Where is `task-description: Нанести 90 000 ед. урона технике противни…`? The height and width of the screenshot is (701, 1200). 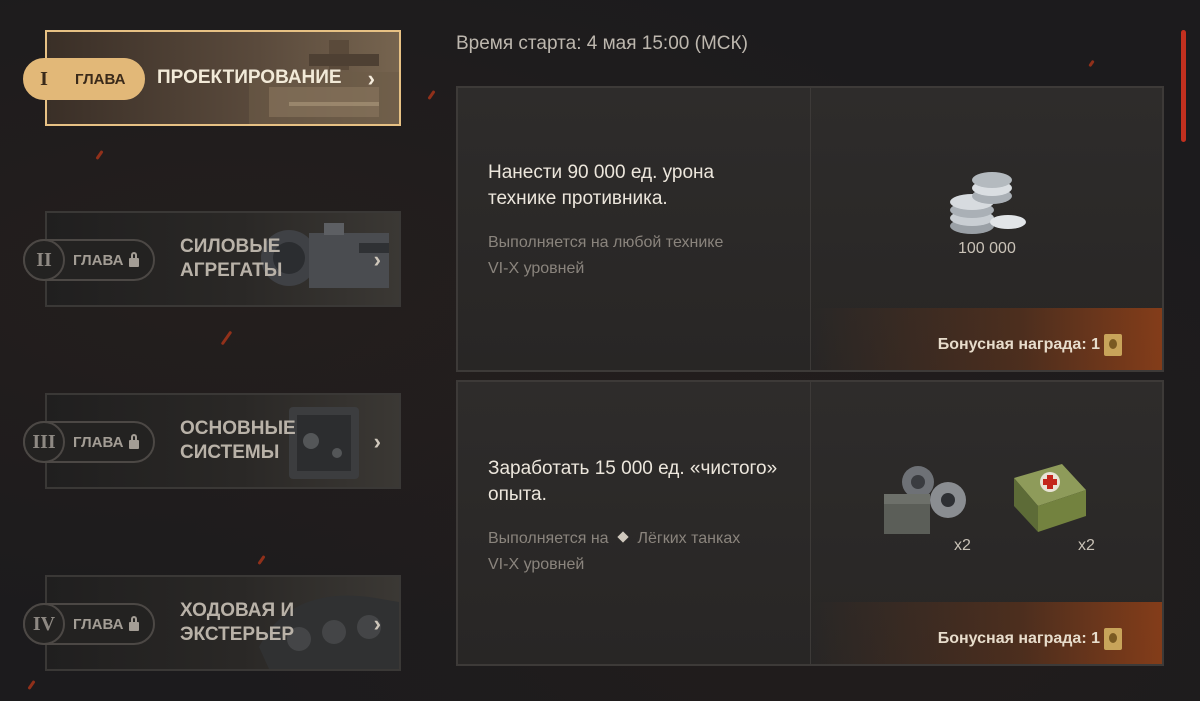 task-description: Нанести 90 000 ед. урона технике противни… is located at coordinates (643, 221).